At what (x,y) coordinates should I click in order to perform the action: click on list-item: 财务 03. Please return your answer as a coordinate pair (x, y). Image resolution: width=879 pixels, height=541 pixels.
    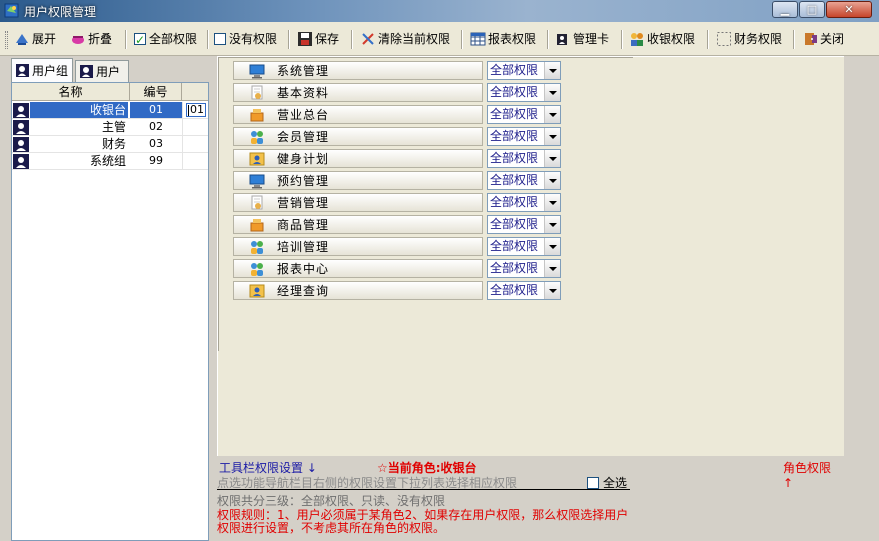
    Looking at the image, I should click on (110, 144).